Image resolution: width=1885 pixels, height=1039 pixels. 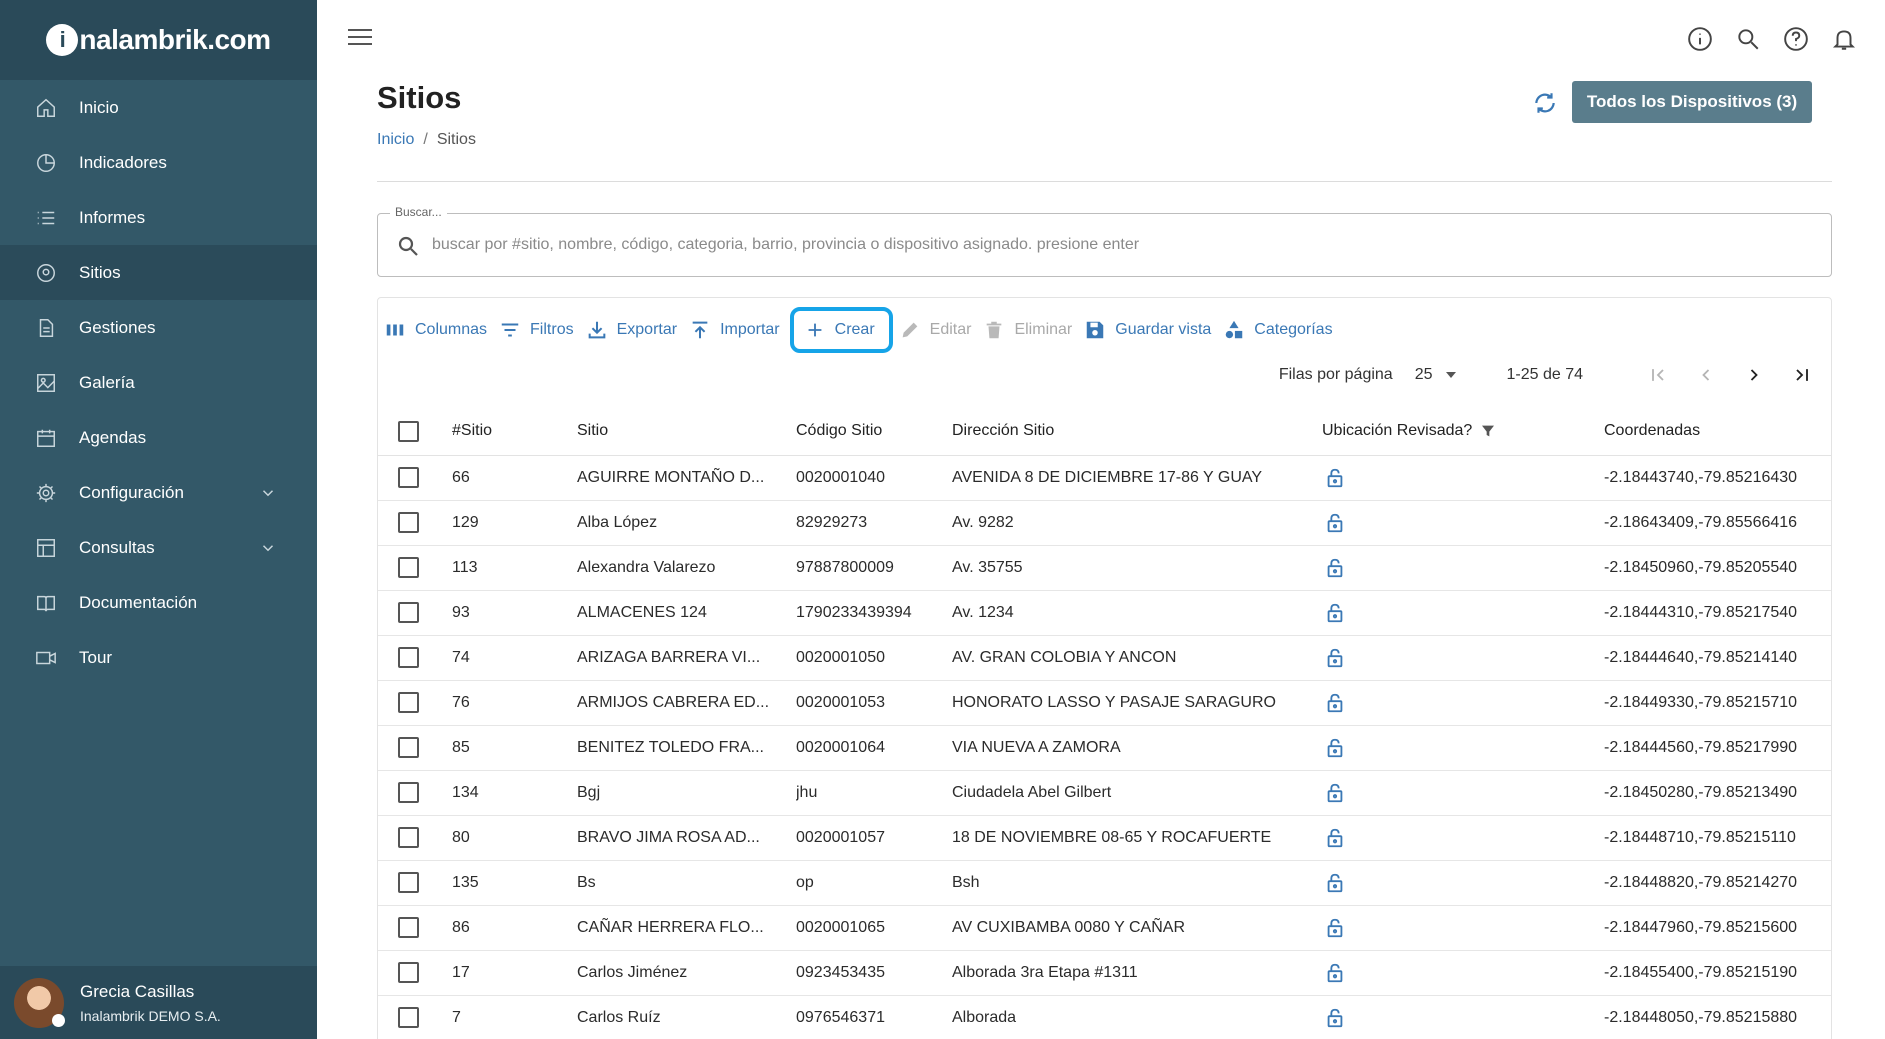 What do you see at coordinates (158, 327) in the screenshot?
I see `sidebar-item-gestiones: Gestiones` at bounding box center [158, 327].